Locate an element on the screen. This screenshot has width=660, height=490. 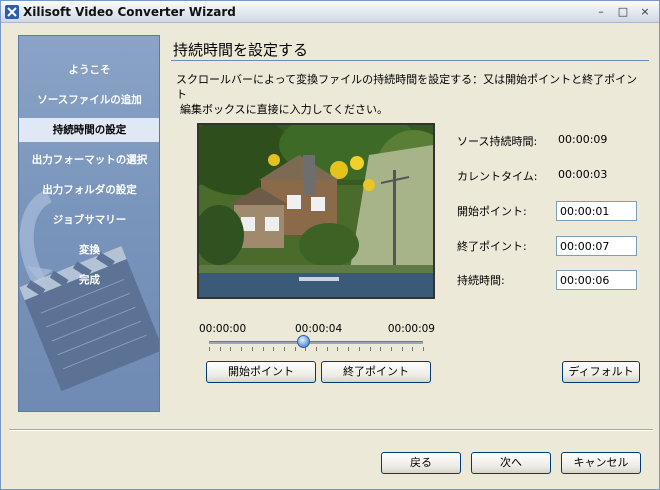
current-time-value: 00:00:03 is located at coordinates (583, 174).